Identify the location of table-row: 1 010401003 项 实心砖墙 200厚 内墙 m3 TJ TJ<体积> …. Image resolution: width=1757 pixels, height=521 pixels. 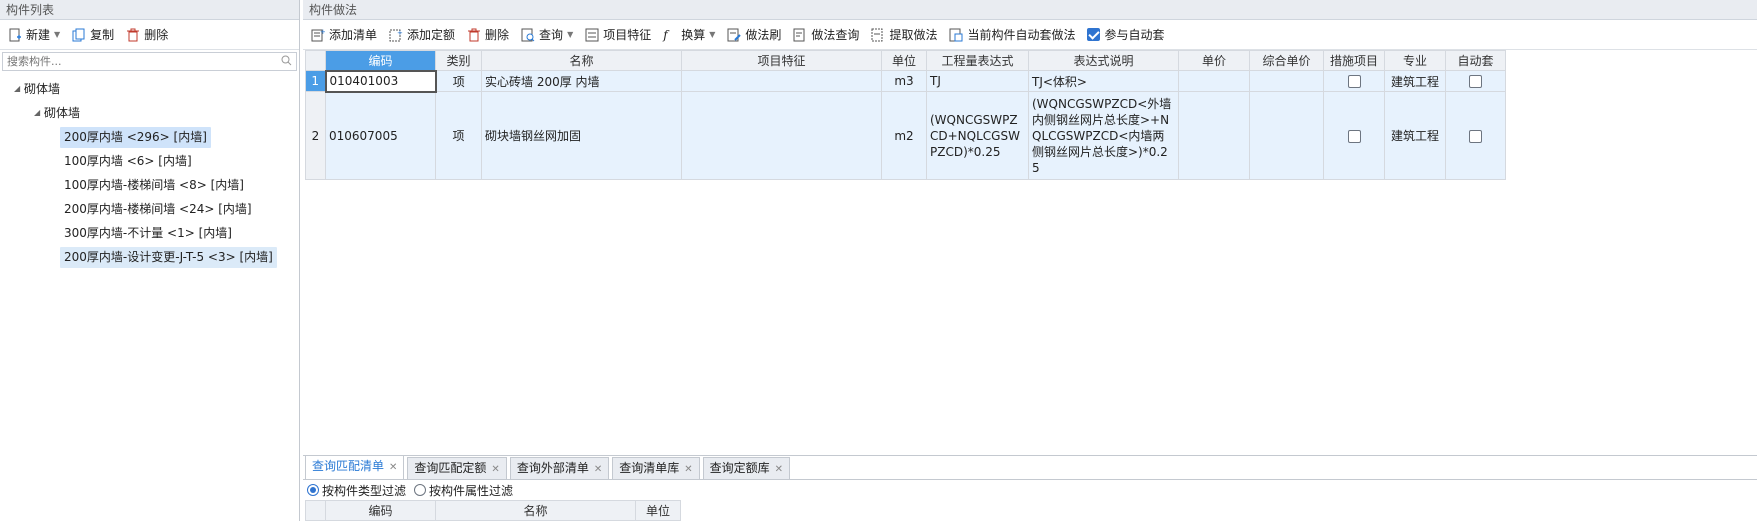
(905, 81).